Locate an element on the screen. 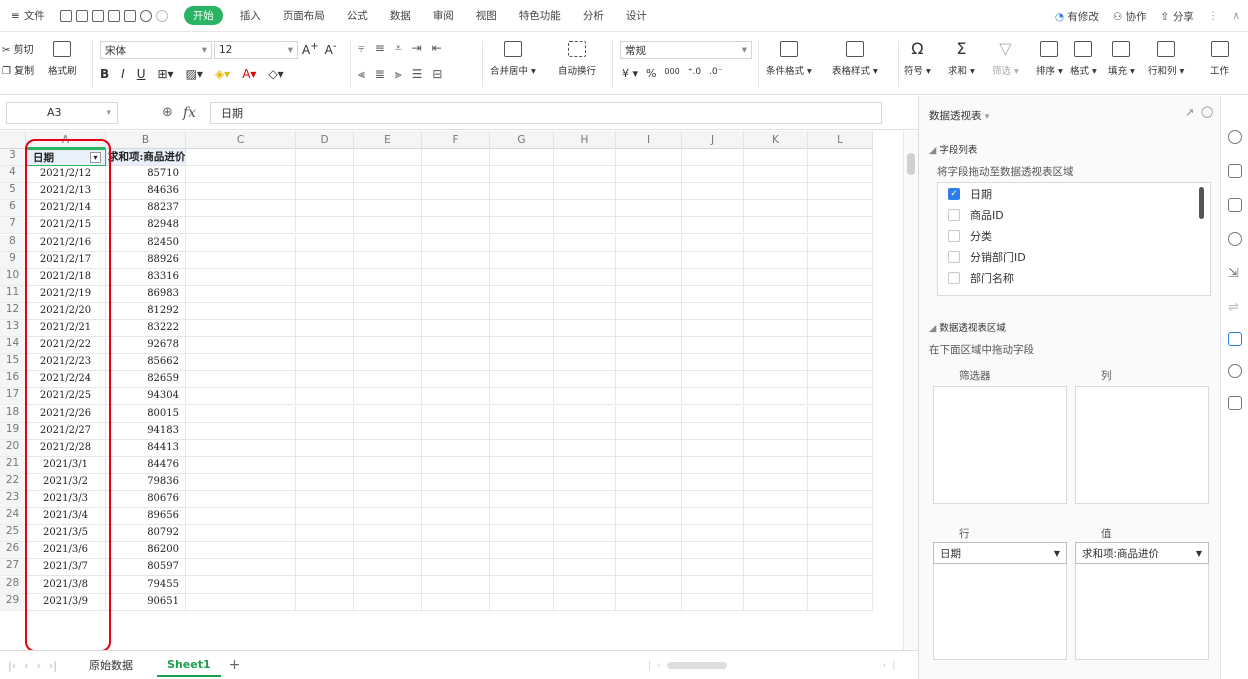 The width and height of the screenshot is (1248, 679). indent-icon: ⇥ is located at coordinates (417, 48).